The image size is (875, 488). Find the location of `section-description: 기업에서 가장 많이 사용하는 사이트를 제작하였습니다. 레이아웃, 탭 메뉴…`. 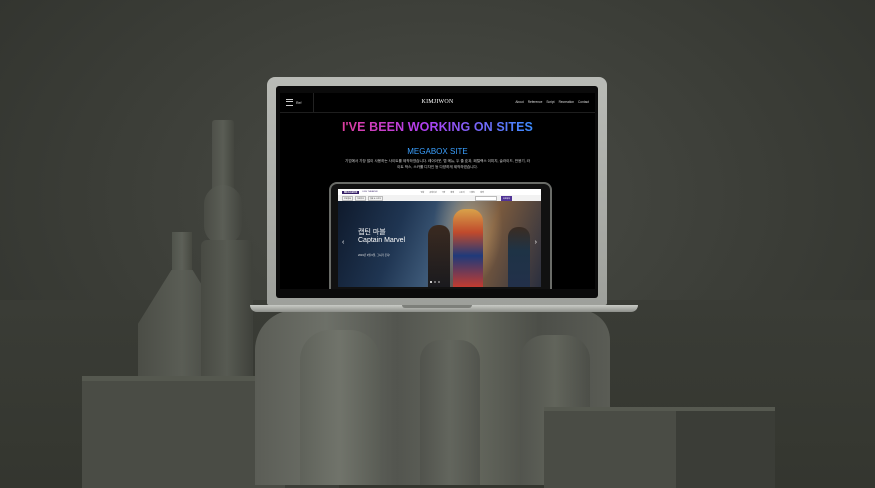

section-description: 기업에서 가장 많이 사용하는 사이트를 제작하였습니다. 레이아웃, 탭 메뉴… is located at coordinates (437, 164).